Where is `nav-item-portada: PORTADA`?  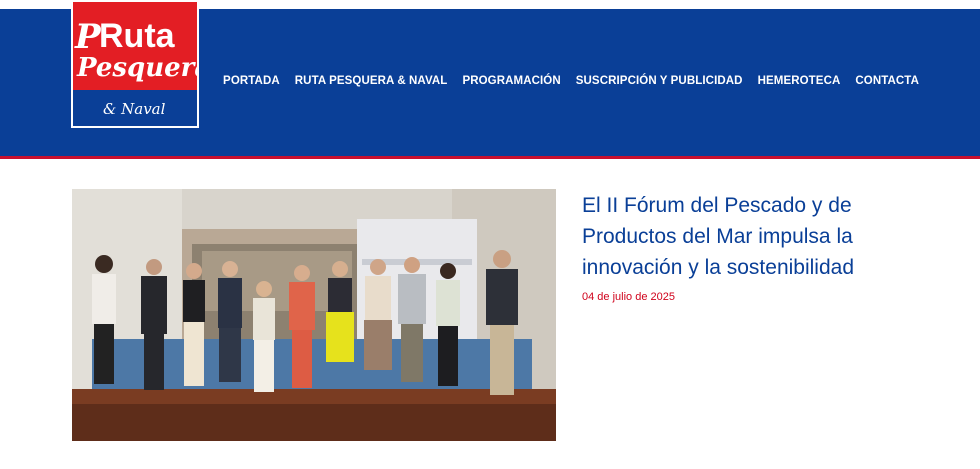
nav-item-portada: PORTADA is located at coordinates (251, 81).